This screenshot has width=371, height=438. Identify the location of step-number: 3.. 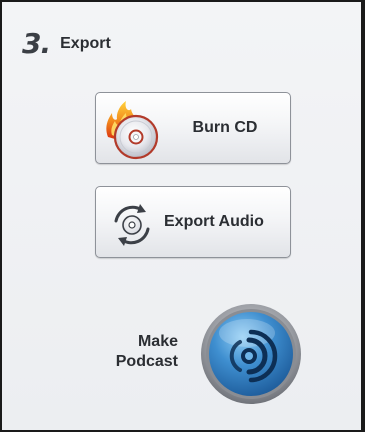
(36, 43).